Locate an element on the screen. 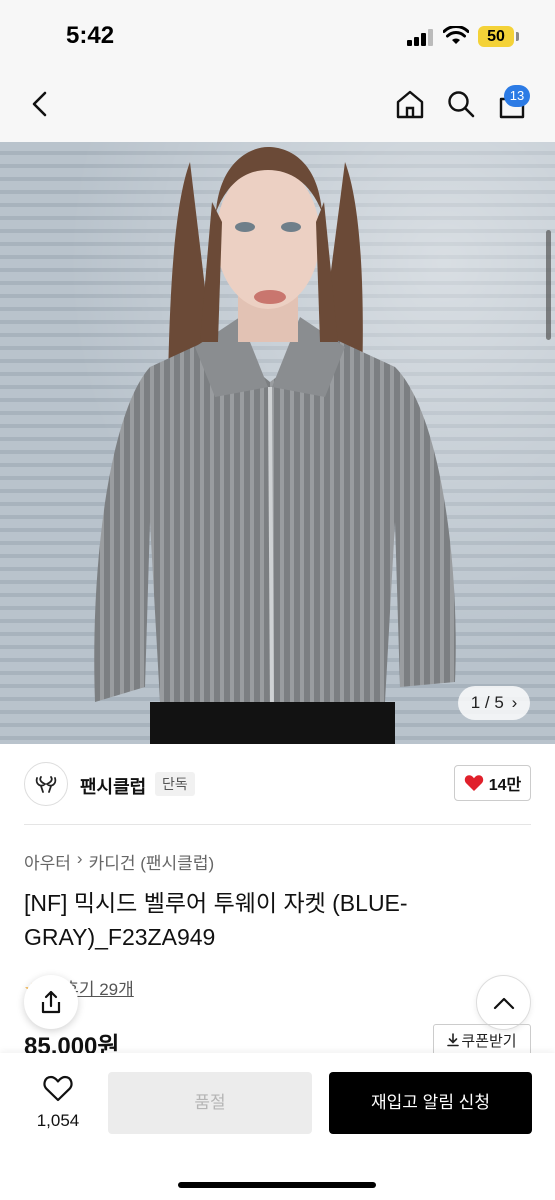 The image size is (555, 1200). share-button is located at coordinates (51, 1002).